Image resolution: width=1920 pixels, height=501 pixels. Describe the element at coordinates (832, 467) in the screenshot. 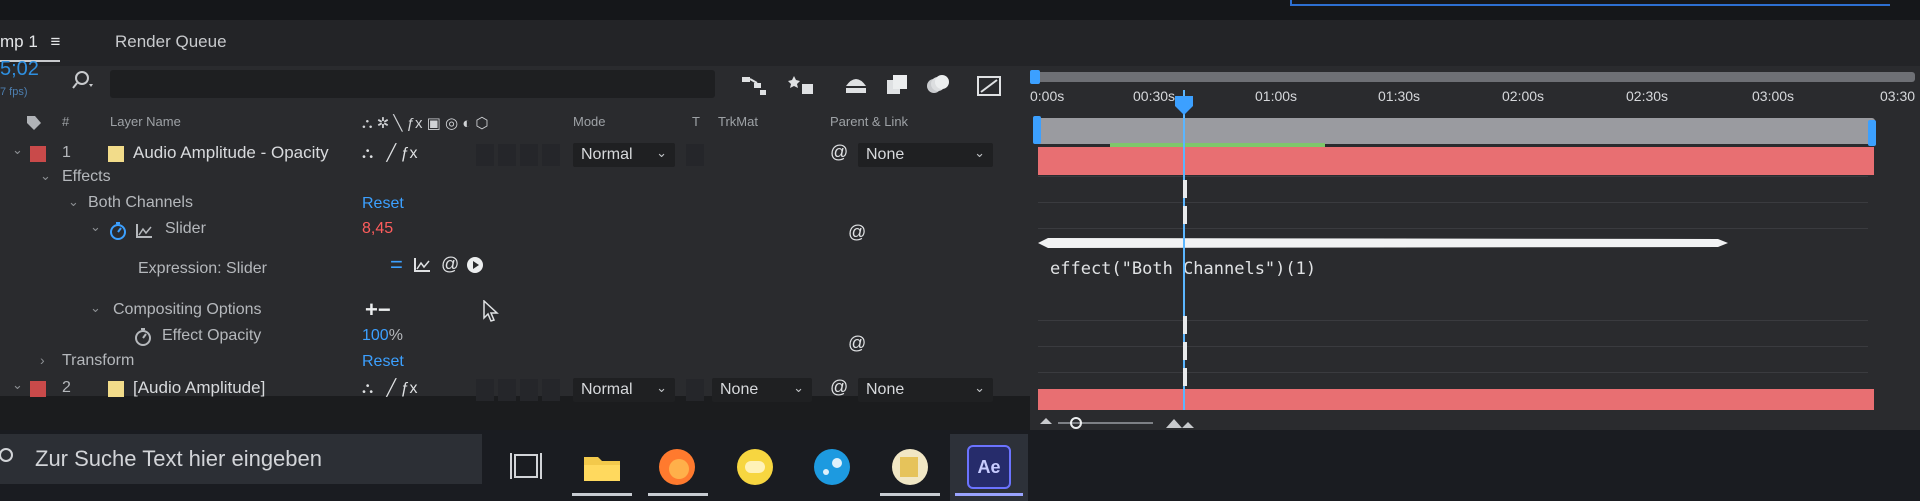

I see `steam-icon` at that location.